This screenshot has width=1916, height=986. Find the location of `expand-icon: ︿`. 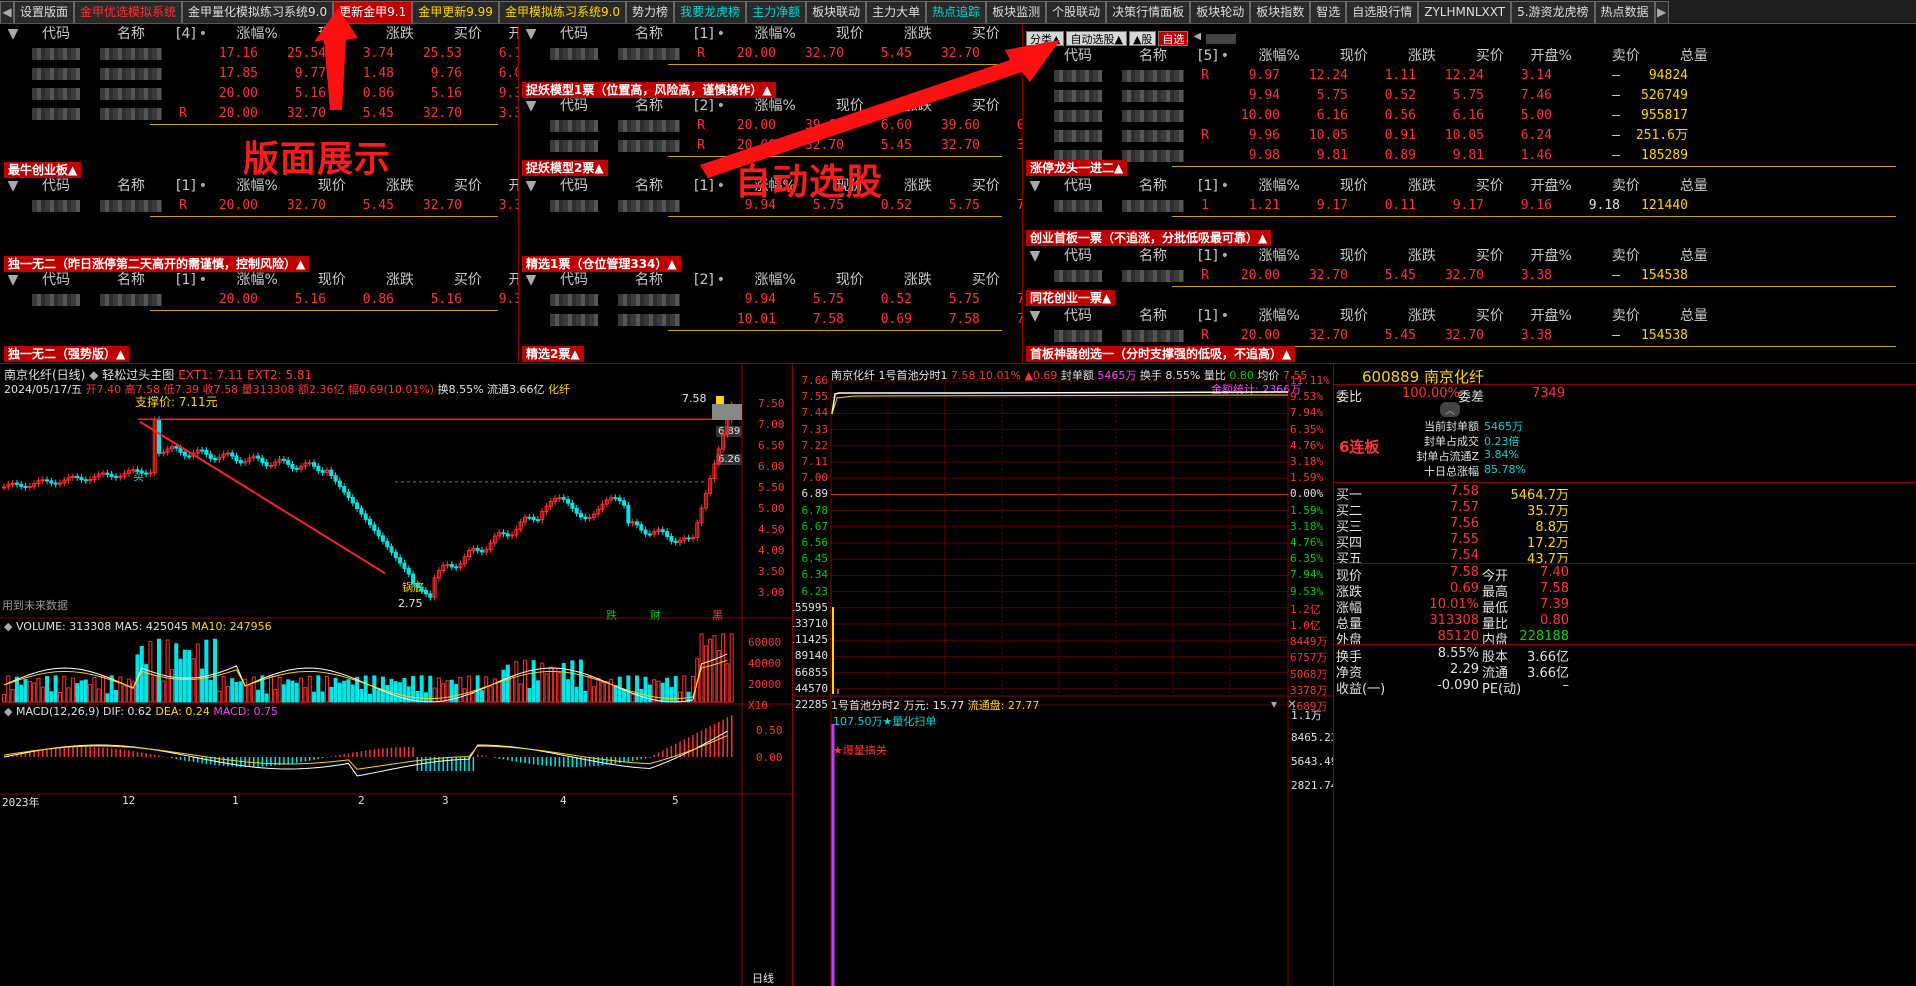

expand-icon: ︿ is located at coordinates (1450, 409).